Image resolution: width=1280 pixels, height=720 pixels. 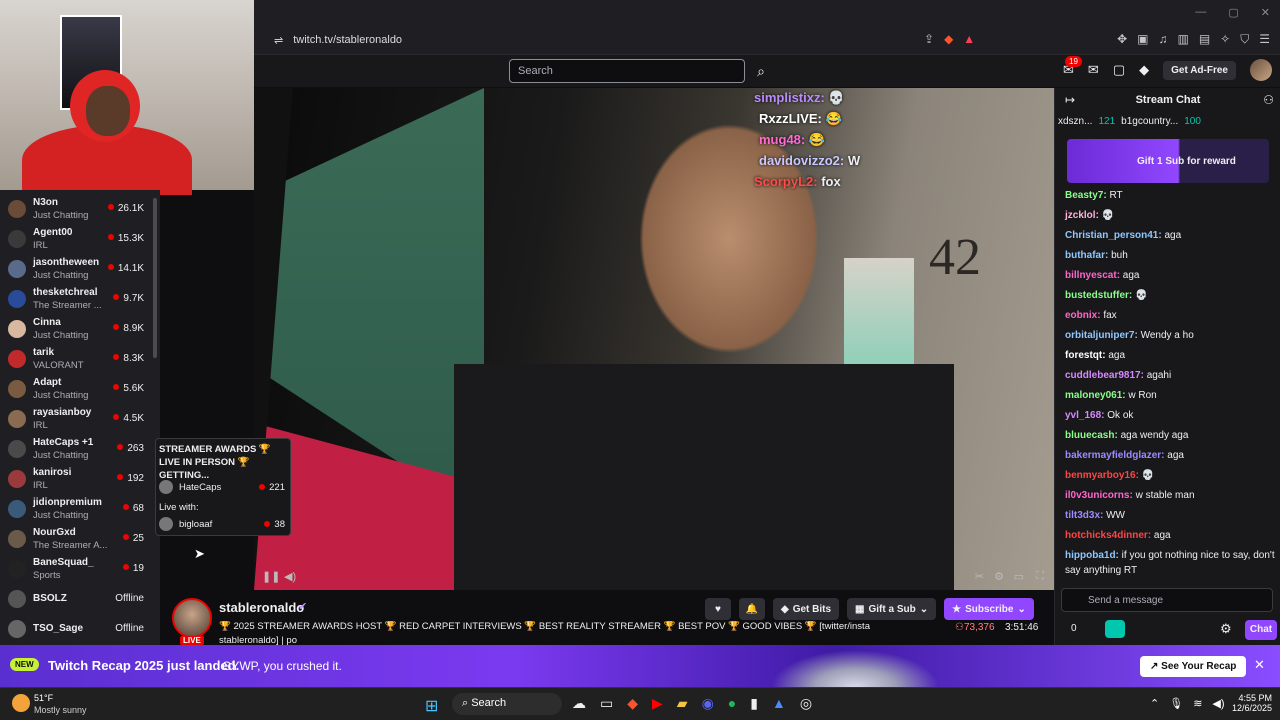 What do you see at coordinates (77, 299) in the screenshot?
I see `sidebar-channel-item: thesketchreal The Streamer ... 9.7K` at bounding box center [77, 299].